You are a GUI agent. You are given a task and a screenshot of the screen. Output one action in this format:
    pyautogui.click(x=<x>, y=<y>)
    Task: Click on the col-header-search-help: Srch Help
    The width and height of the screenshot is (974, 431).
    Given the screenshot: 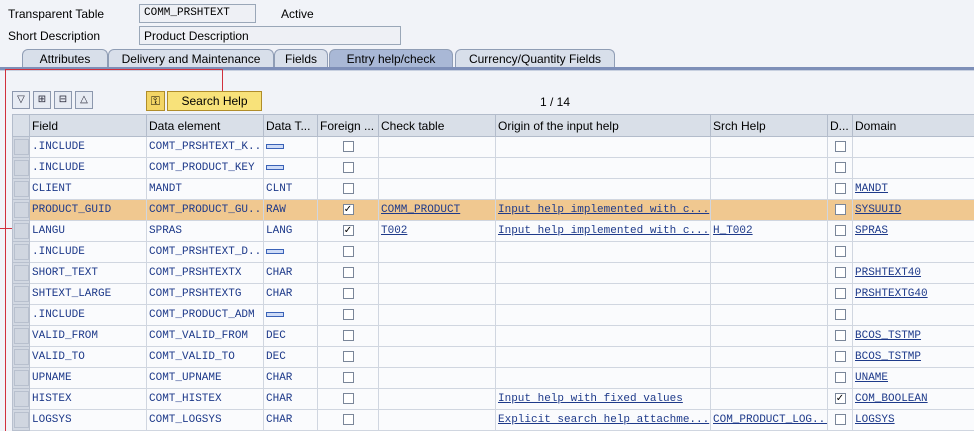 What is the action you would take?
    pyautogui.click(x=769, y=125)
    